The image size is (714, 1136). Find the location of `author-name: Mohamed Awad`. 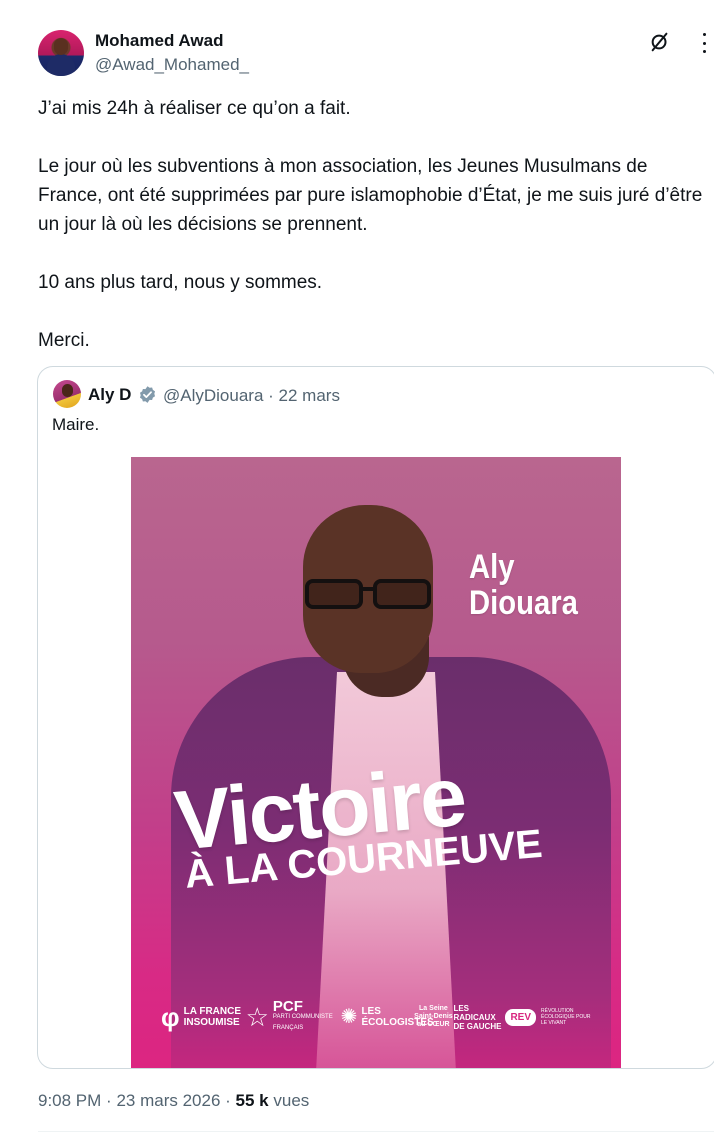

author-name: Mohamed Awad is located at coordinates (159, 41).